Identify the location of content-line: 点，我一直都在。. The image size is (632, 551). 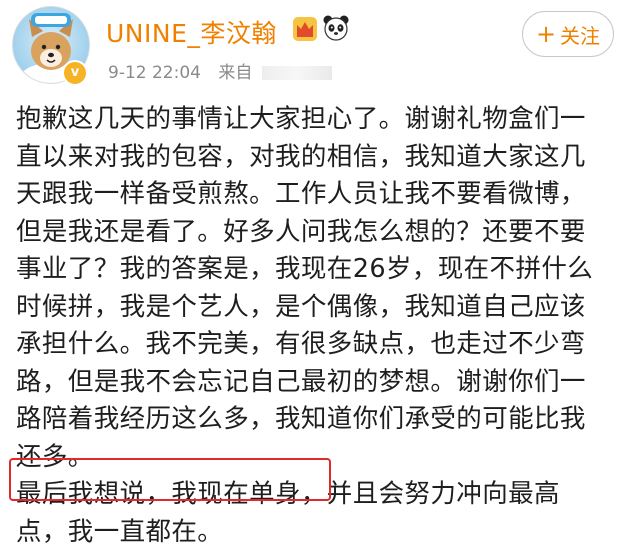
(120, 531).